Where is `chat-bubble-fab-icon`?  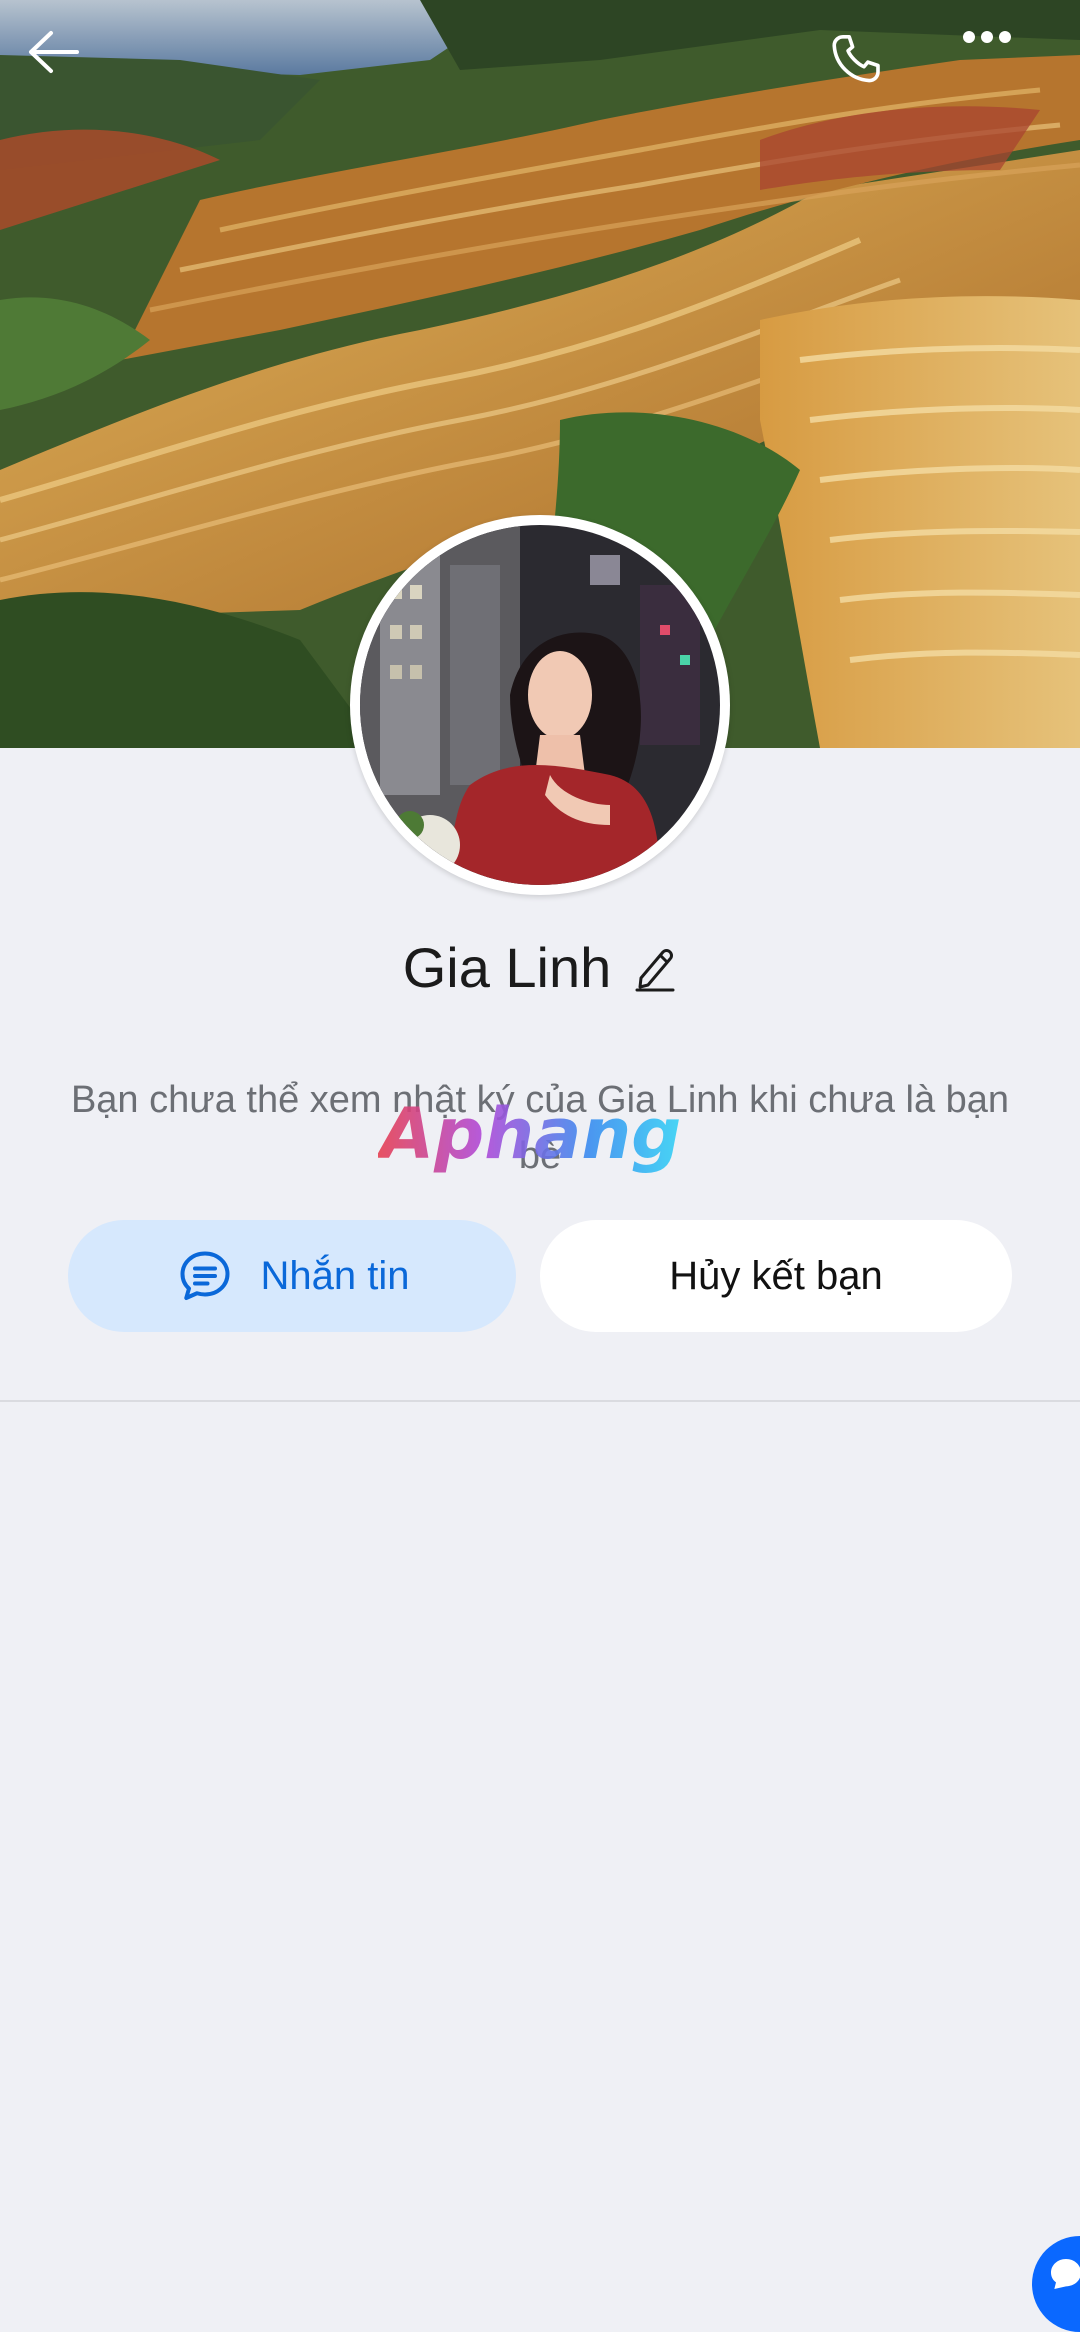
chat-bubble-fab-icon is located at coordinates (1065, 2274).